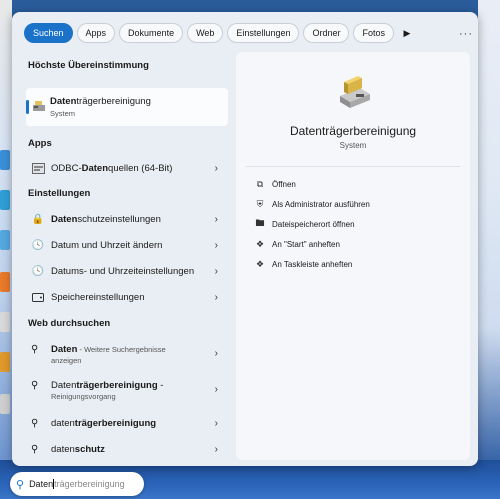  I want to click on settings-item-datum-aendern: 🕓 Datum und Uhrzeit ändern ›, so click(127, 245).